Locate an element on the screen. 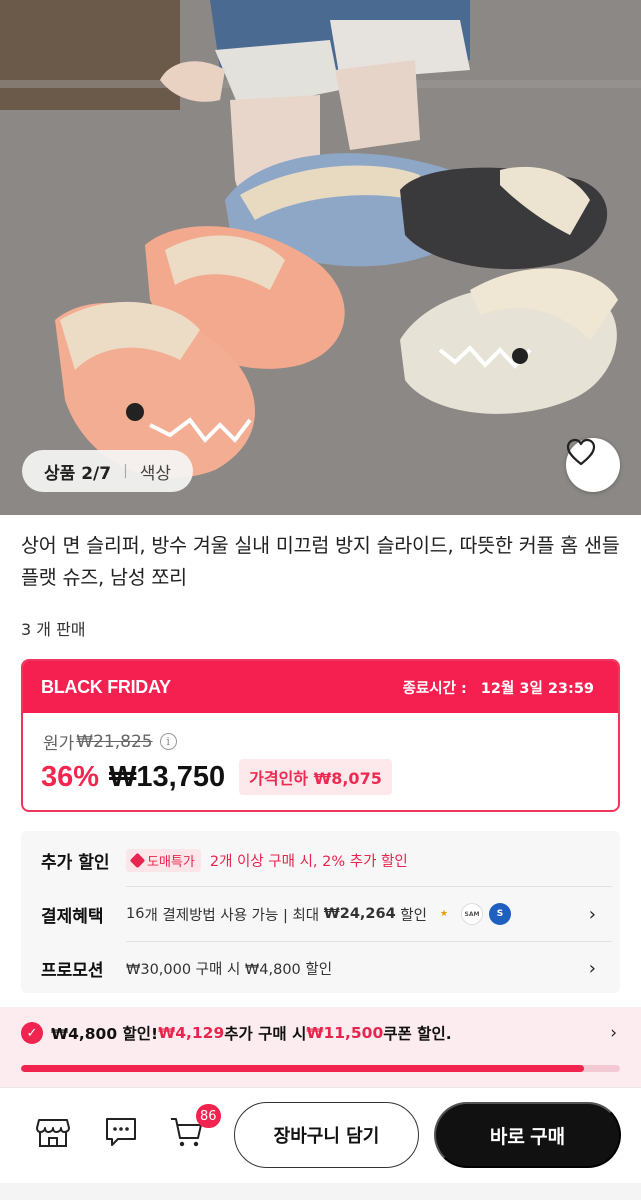 Image resolution: width=641 pixels, height=1200 pixels. promotion-label: 프로모션 is located at coordinates (72, 970).